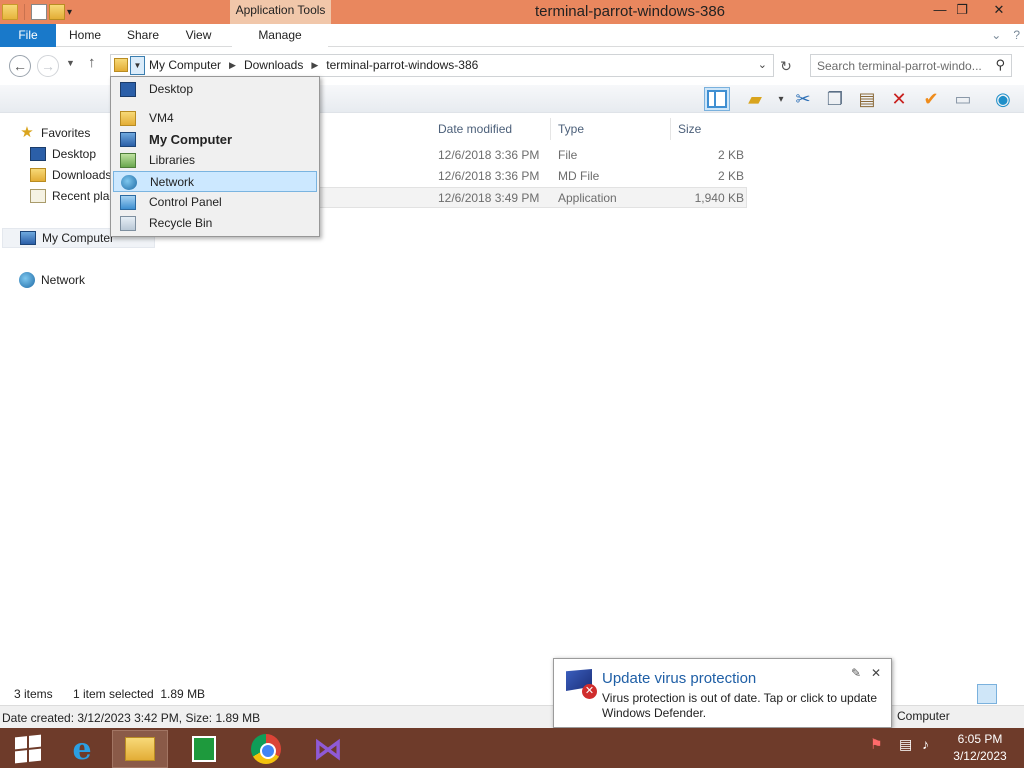  Describe the element at coordinates (85, 35) in the screenshot. I see `tab-home: Home` at that location.